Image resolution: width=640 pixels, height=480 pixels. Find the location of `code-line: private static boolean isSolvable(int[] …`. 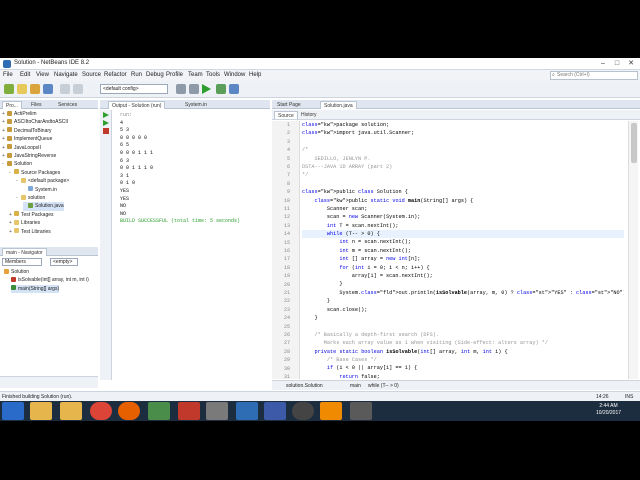

code-line: private static boolean isSolvable(int[] … is located at coordinates (463, 352).